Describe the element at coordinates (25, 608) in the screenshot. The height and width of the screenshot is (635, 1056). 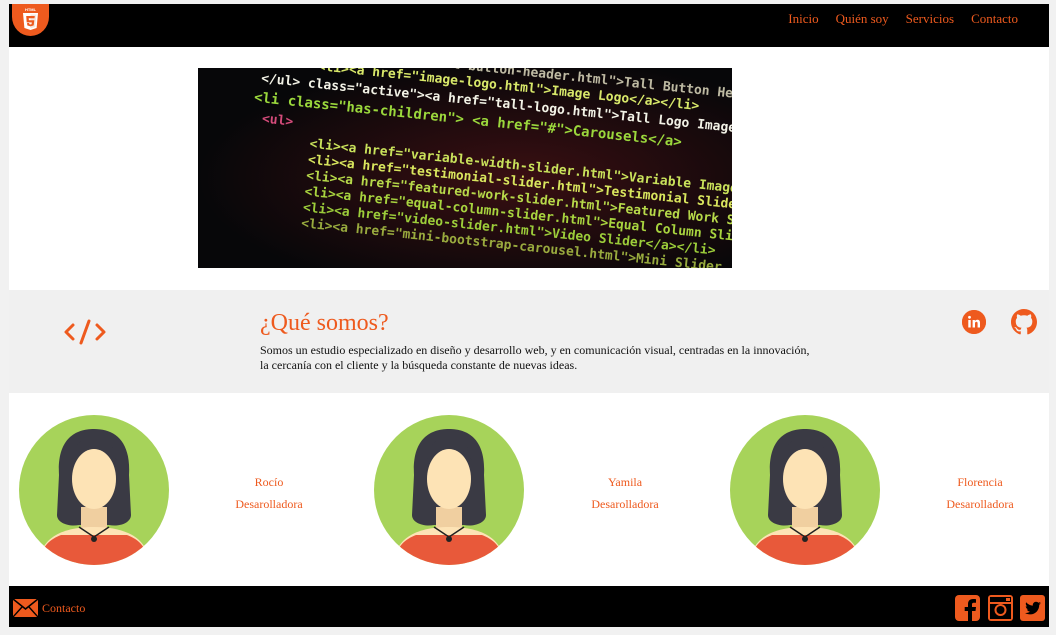
I see `mail-icon` at that location.